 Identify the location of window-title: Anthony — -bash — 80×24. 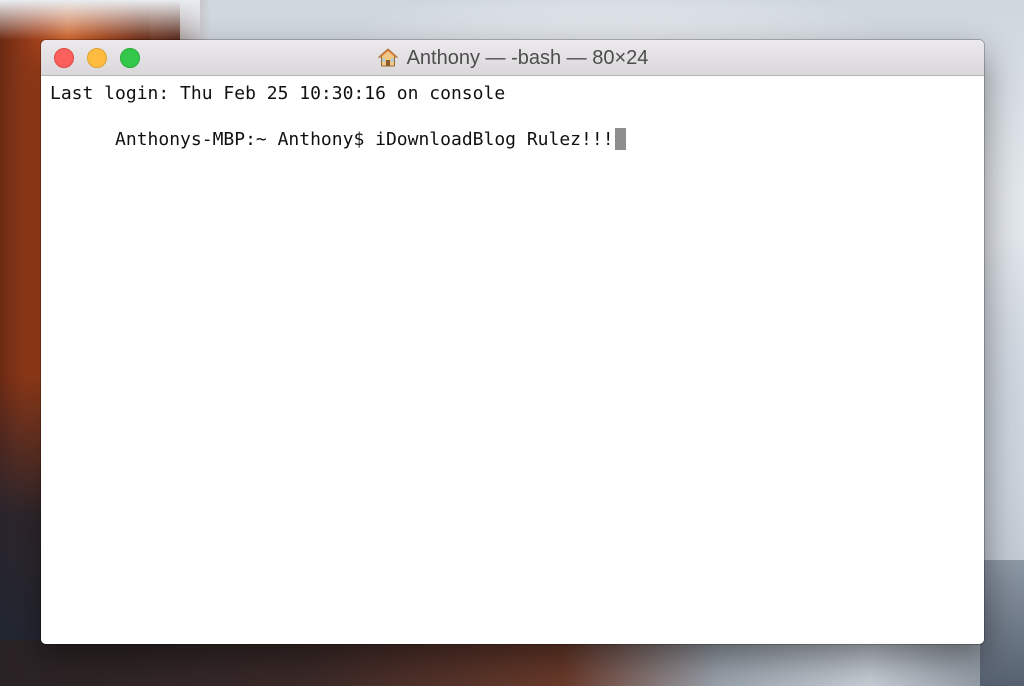
(512, 58).